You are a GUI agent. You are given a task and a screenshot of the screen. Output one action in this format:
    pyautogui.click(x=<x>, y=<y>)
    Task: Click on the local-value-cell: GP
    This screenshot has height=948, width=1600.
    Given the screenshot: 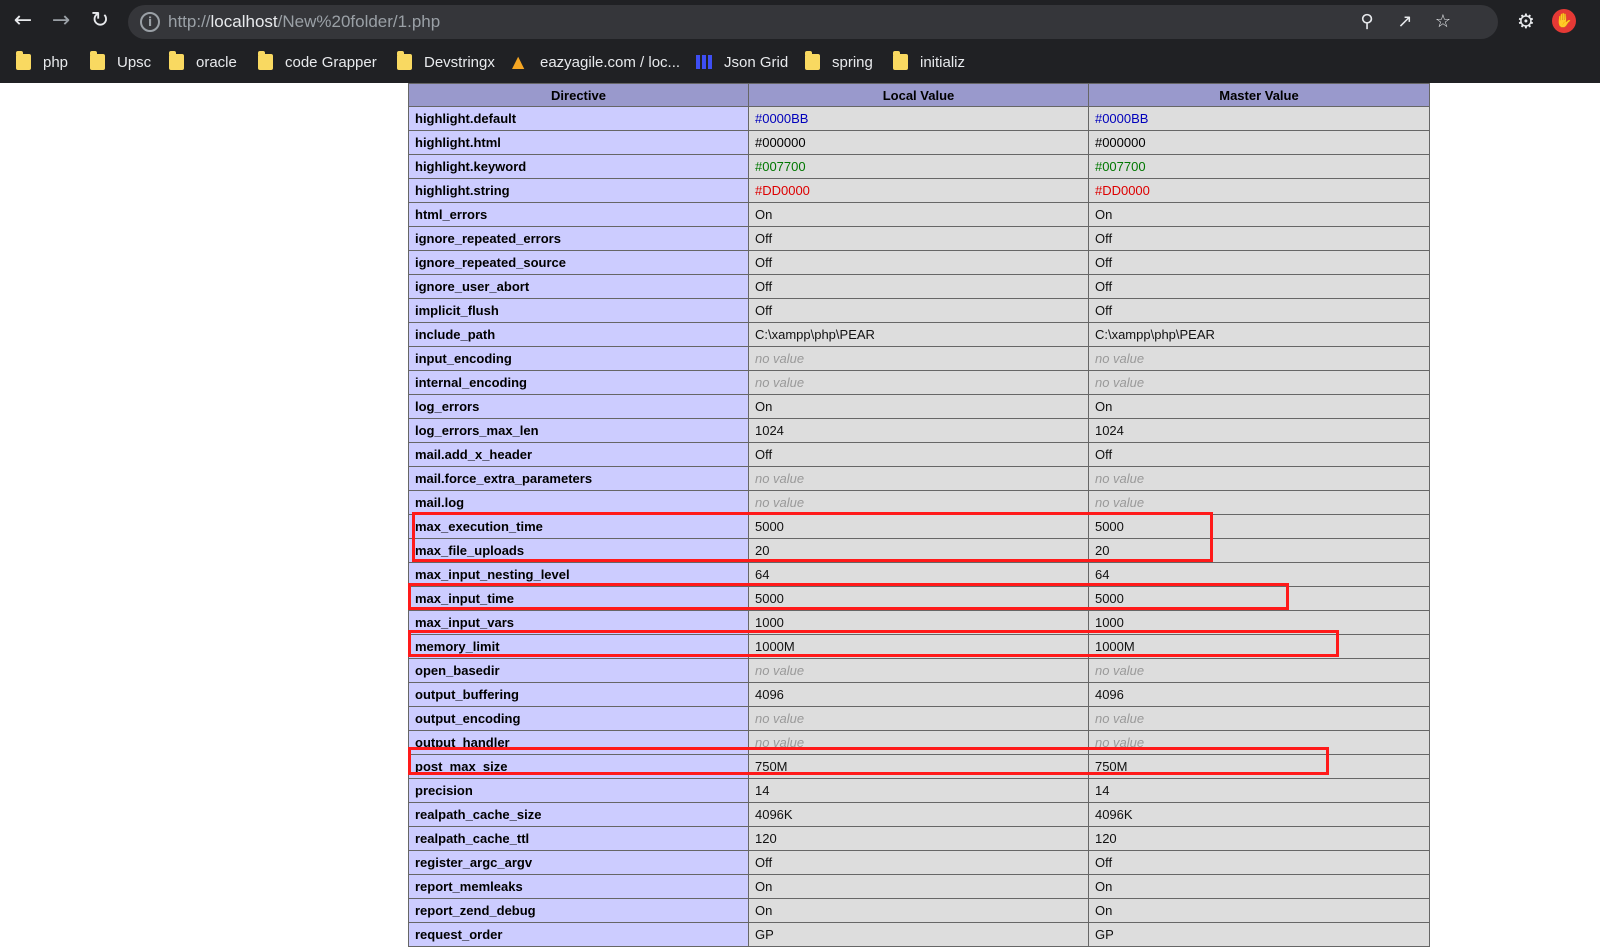 What is the action you would take?
    pyautogui.click(x=918, y=934)
    